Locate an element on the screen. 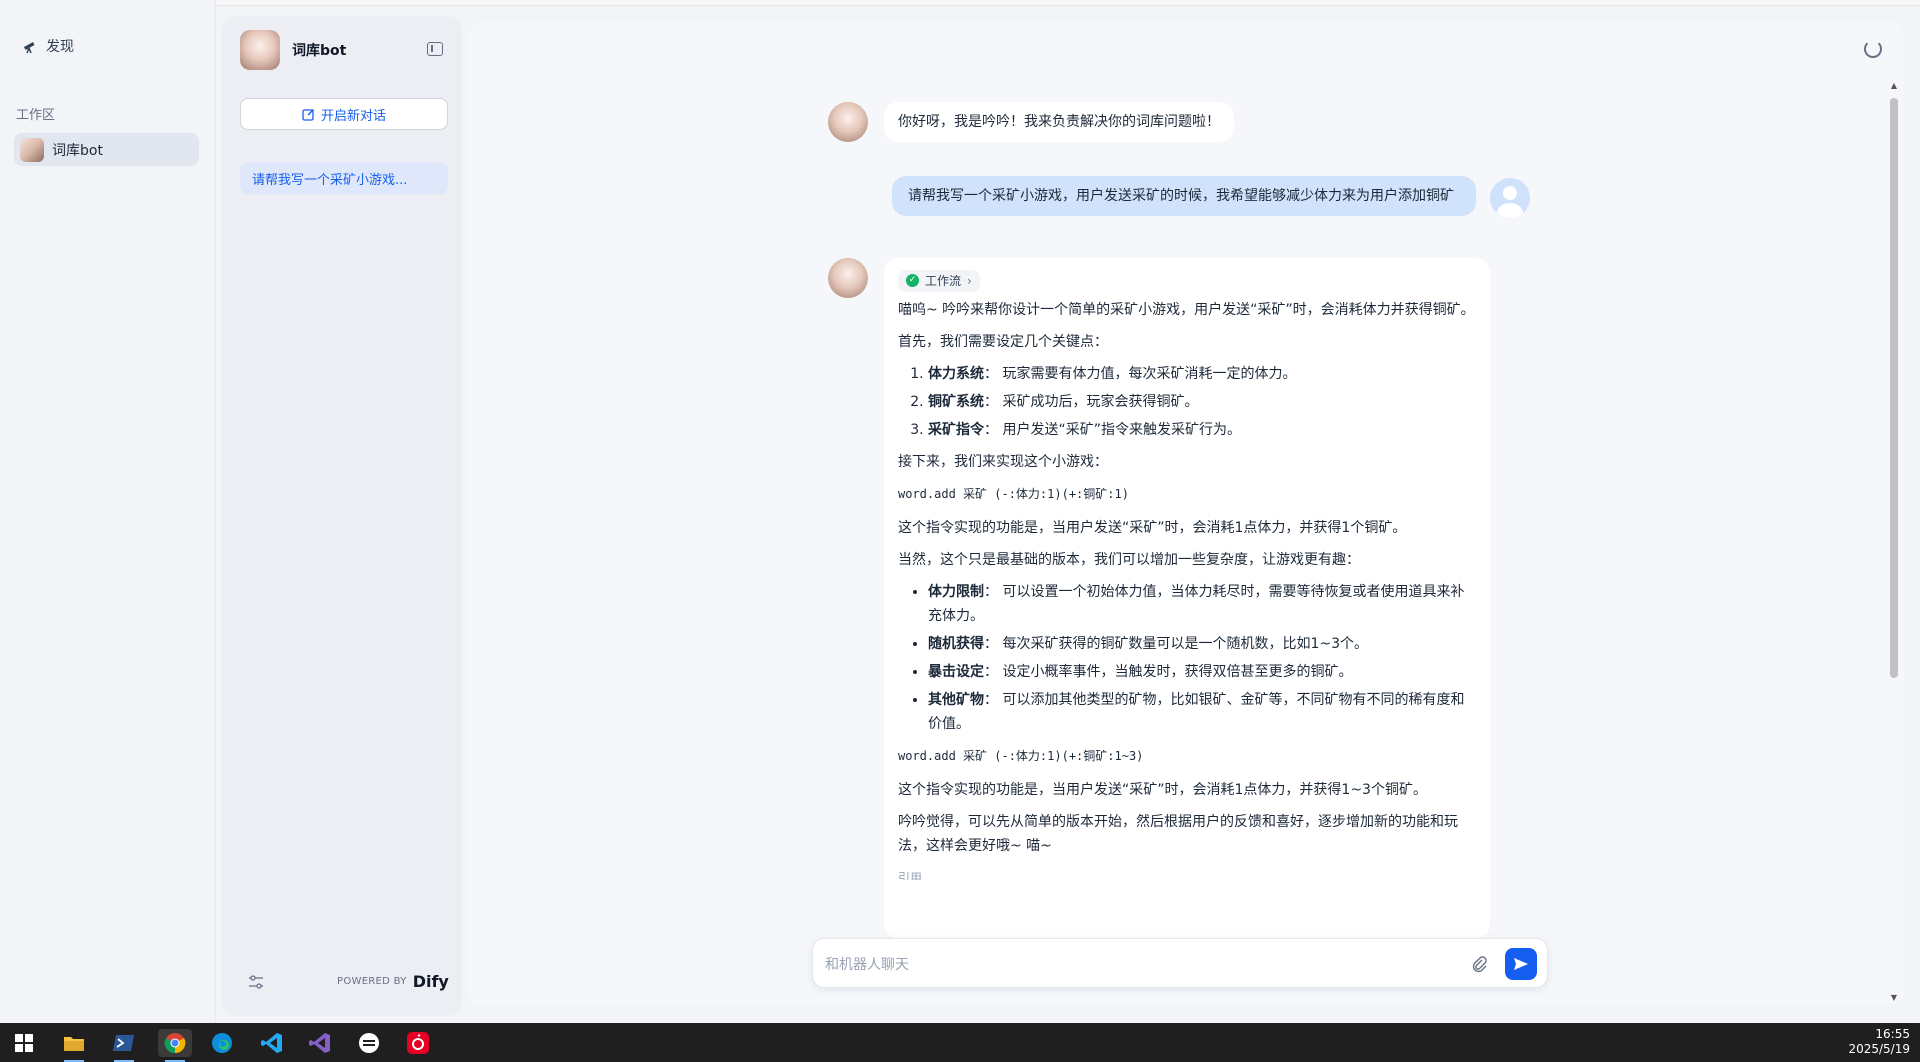 The width and height of the screenshot is (1920, 1062). edge-logo-icon is located at coordinates (222, 1043).